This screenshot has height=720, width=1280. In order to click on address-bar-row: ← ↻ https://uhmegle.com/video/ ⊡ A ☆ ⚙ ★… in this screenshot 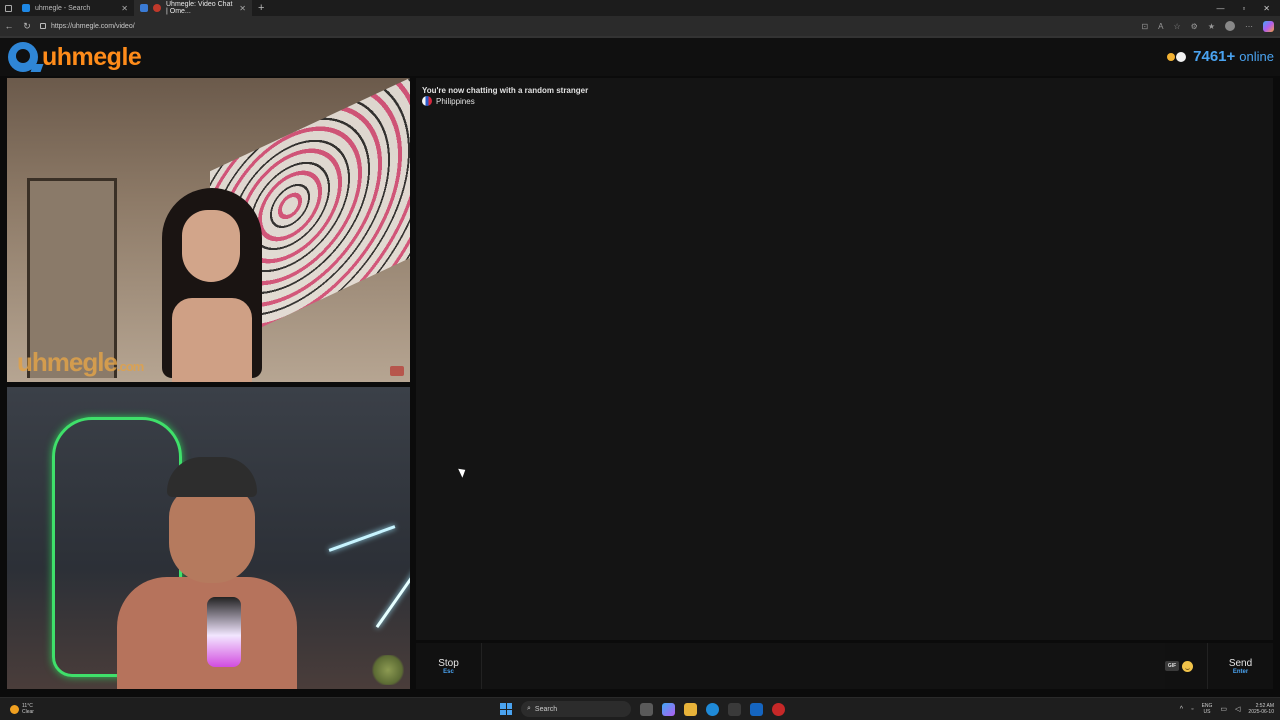, I will do `click(640, 26)`.